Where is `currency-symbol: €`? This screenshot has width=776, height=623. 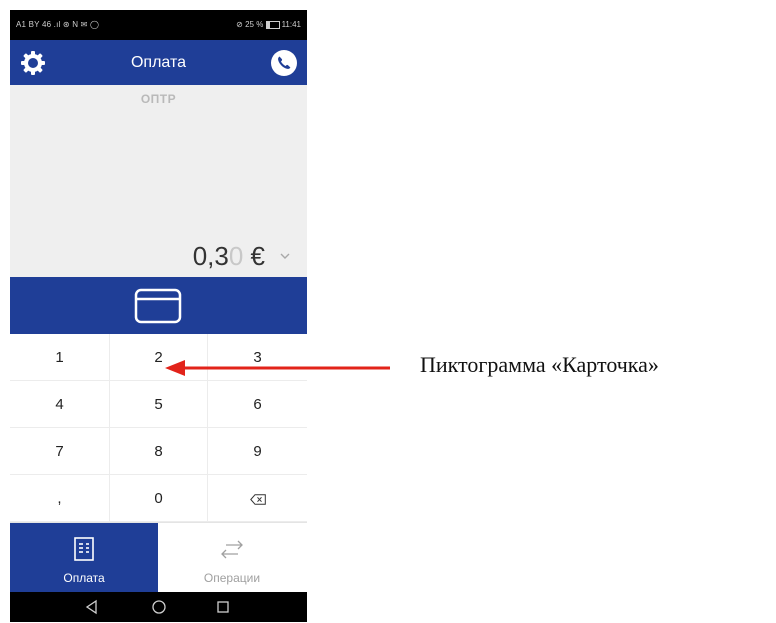
currency-symbol: € is located at coordinates (254, 256).